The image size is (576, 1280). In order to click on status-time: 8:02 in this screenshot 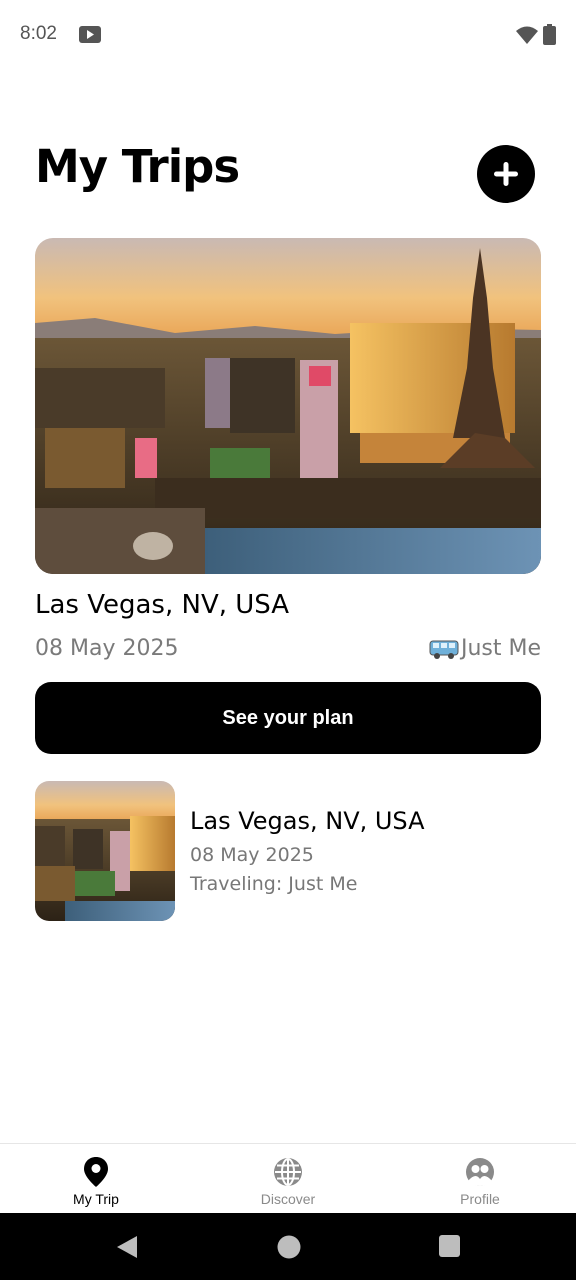, I will do `click(38, 33)`.